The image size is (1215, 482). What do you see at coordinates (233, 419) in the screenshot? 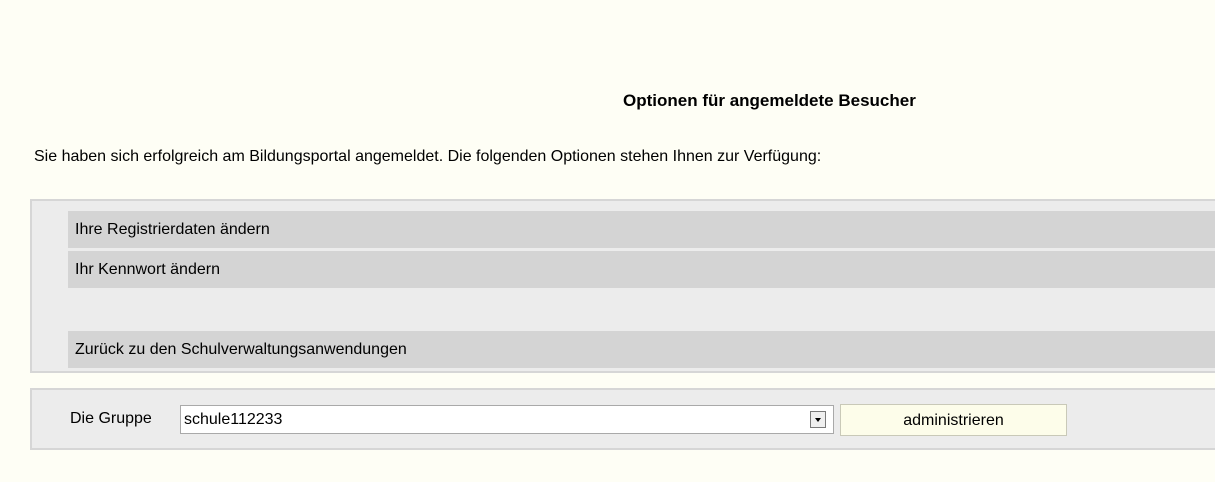
I see `group-select-value: schule112233` at bounding box center [233, 419].